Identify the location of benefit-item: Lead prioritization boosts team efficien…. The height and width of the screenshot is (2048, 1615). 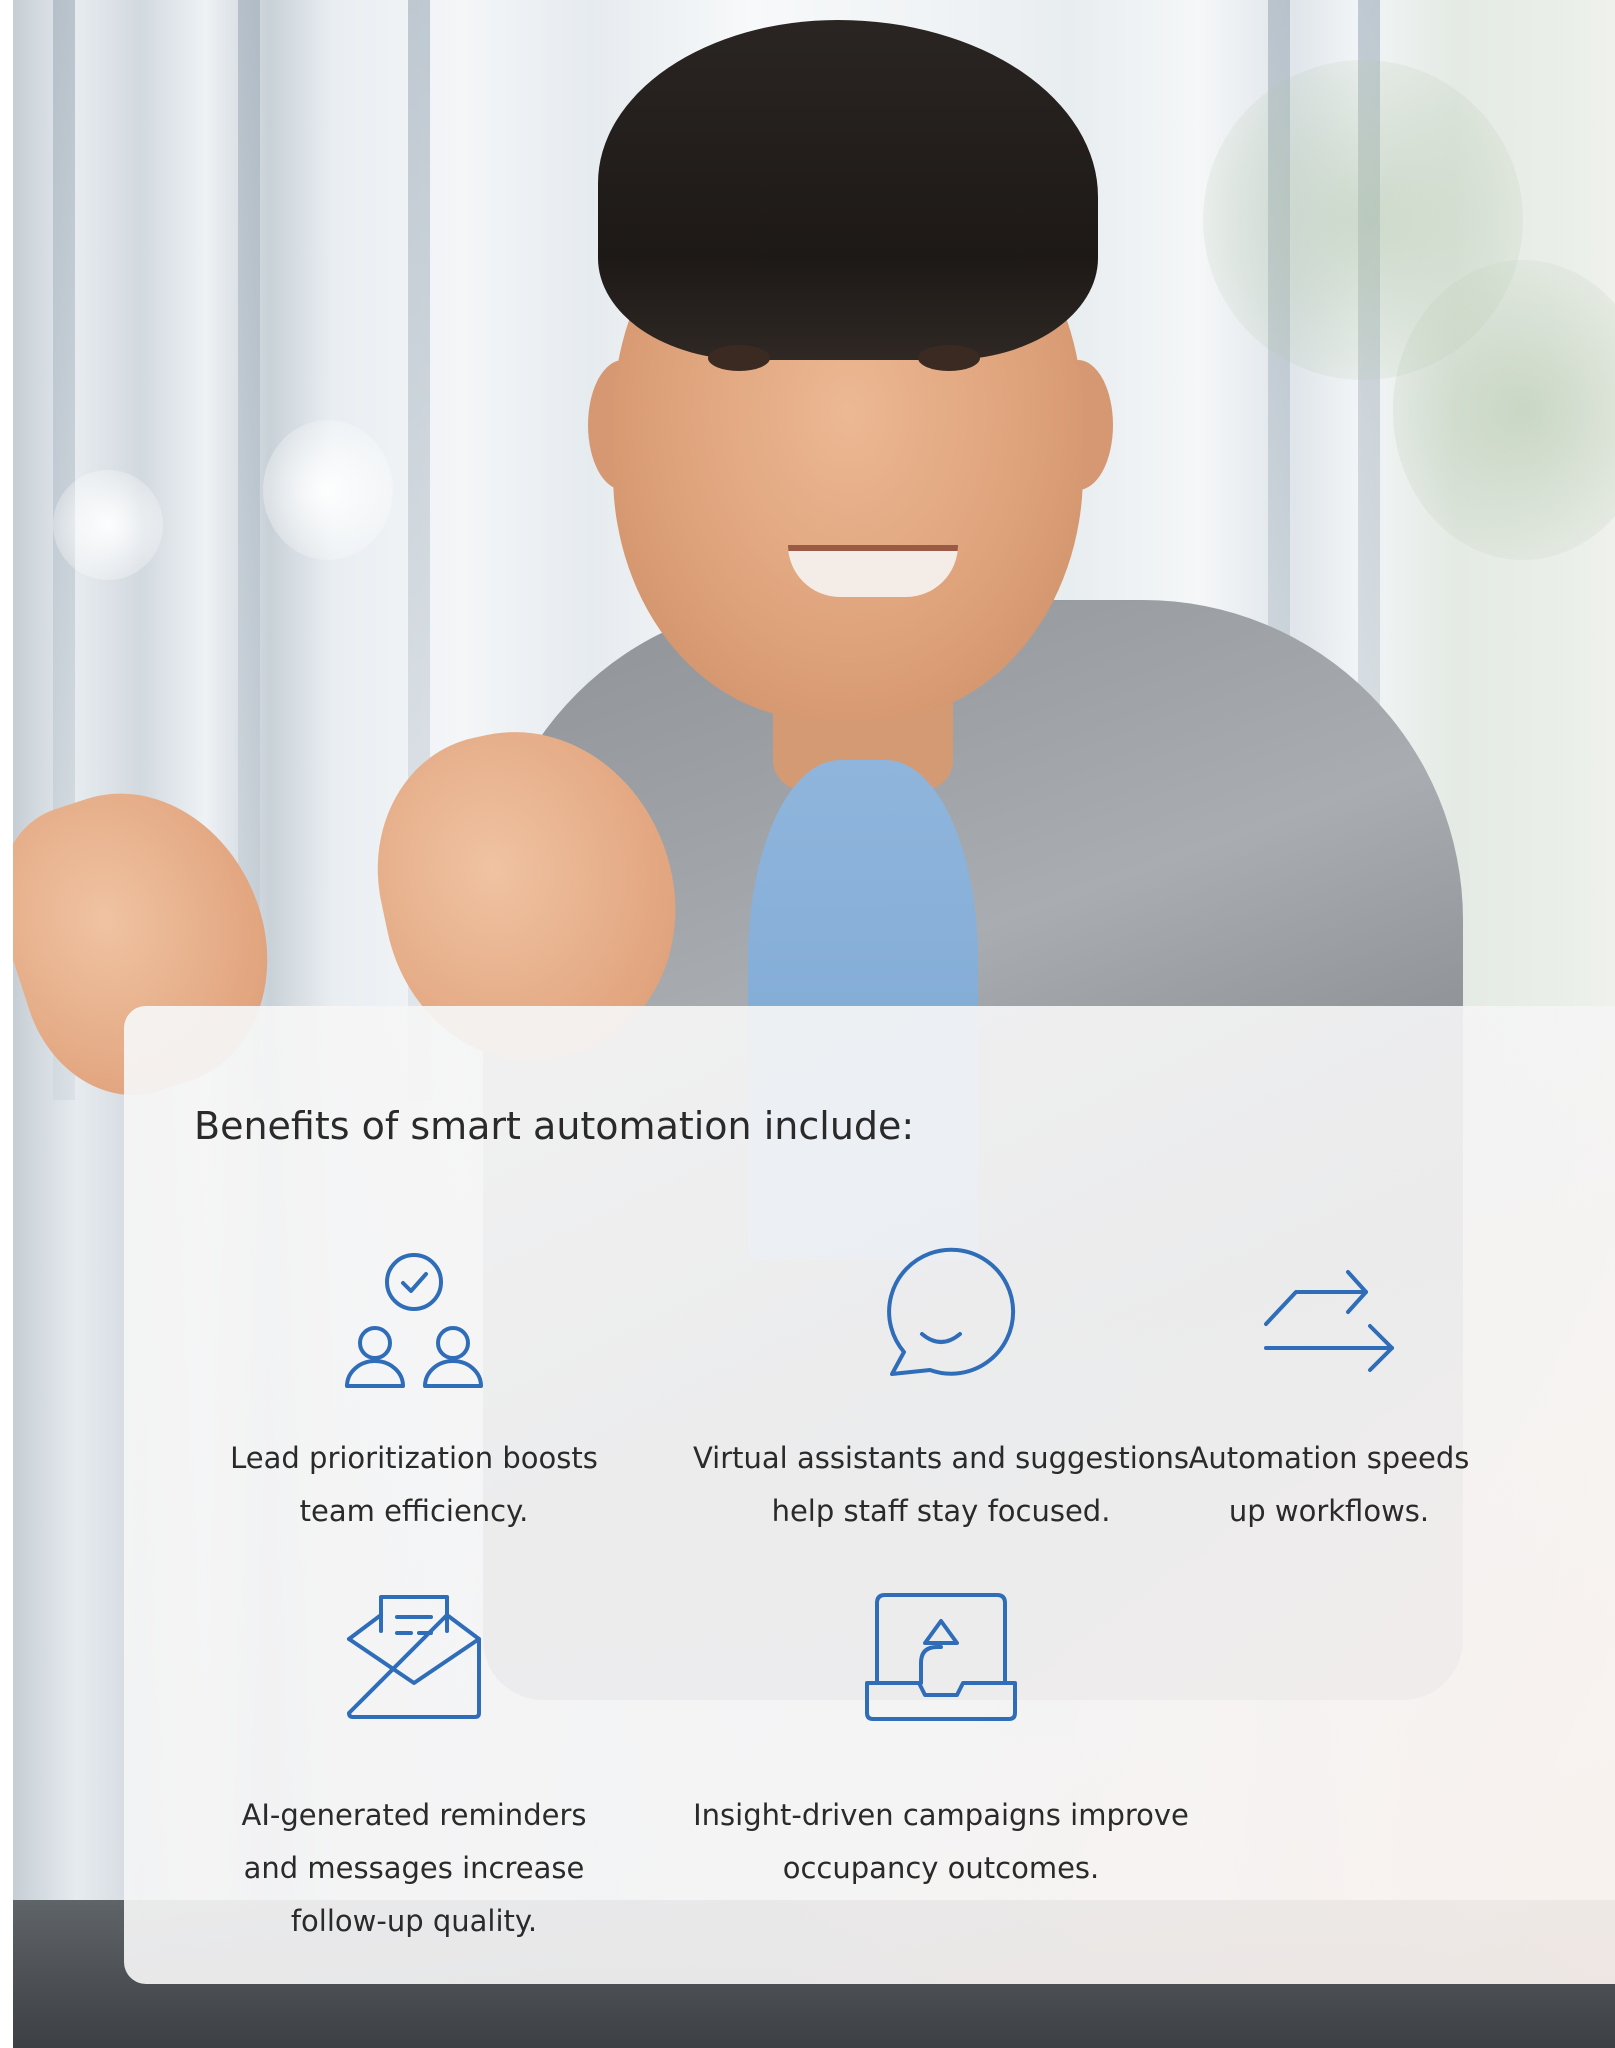
(414, 1392).